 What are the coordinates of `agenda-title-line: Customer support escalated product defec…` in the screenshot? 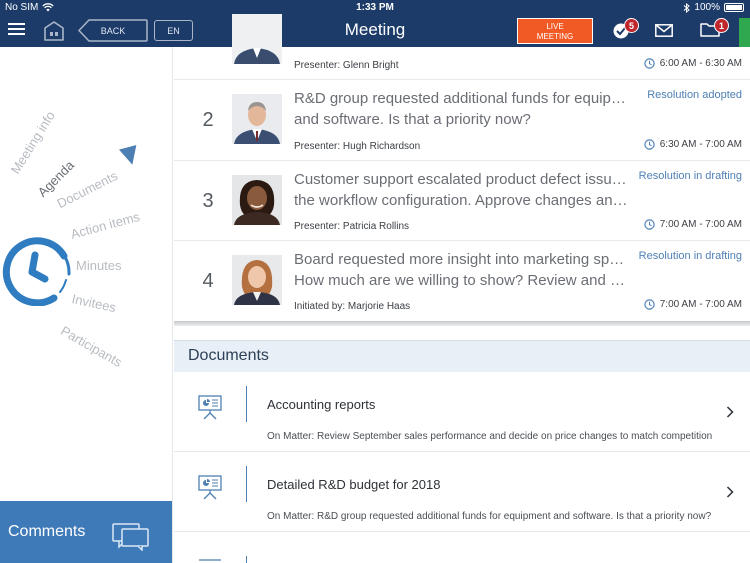 It's located at (461, 179).